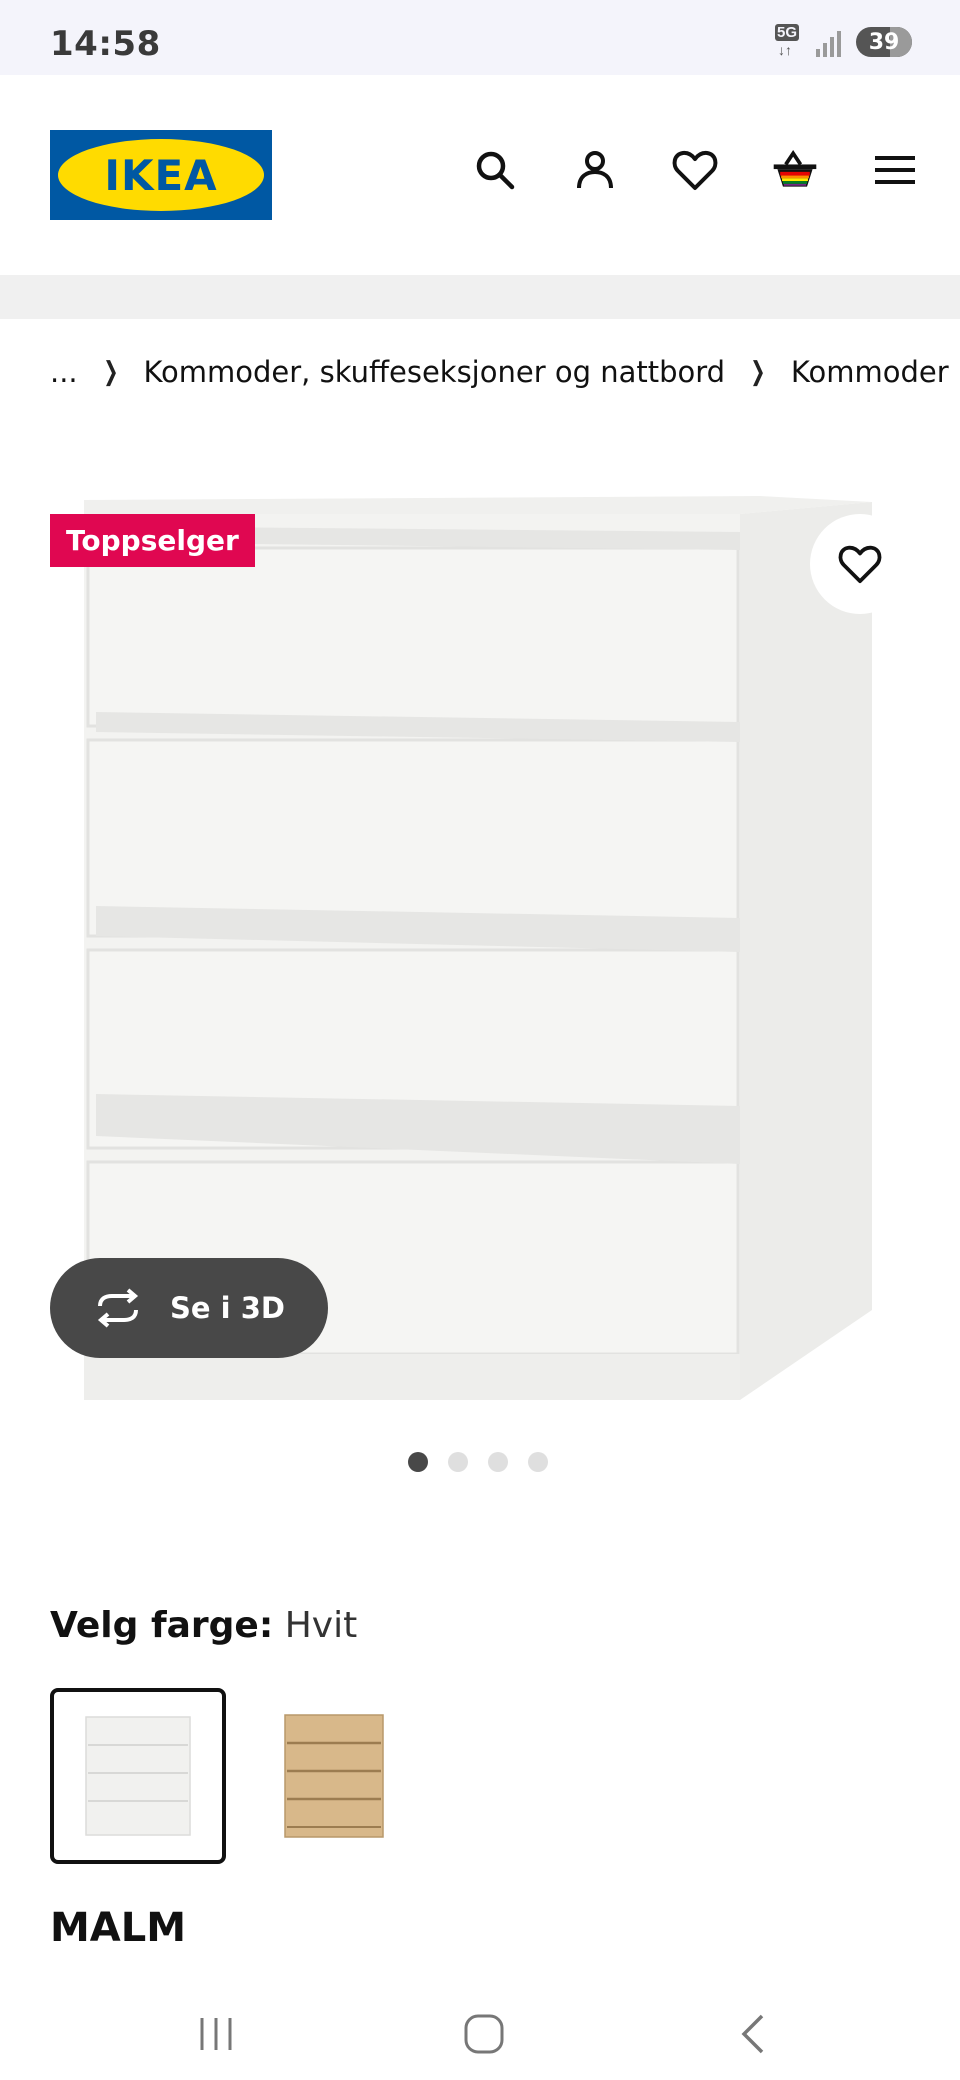 The height and width of the screenshot is (2080, 960). Describe the element at coordinates (480, 297) in the screenshot. I see `sub-header-strip` at that location.